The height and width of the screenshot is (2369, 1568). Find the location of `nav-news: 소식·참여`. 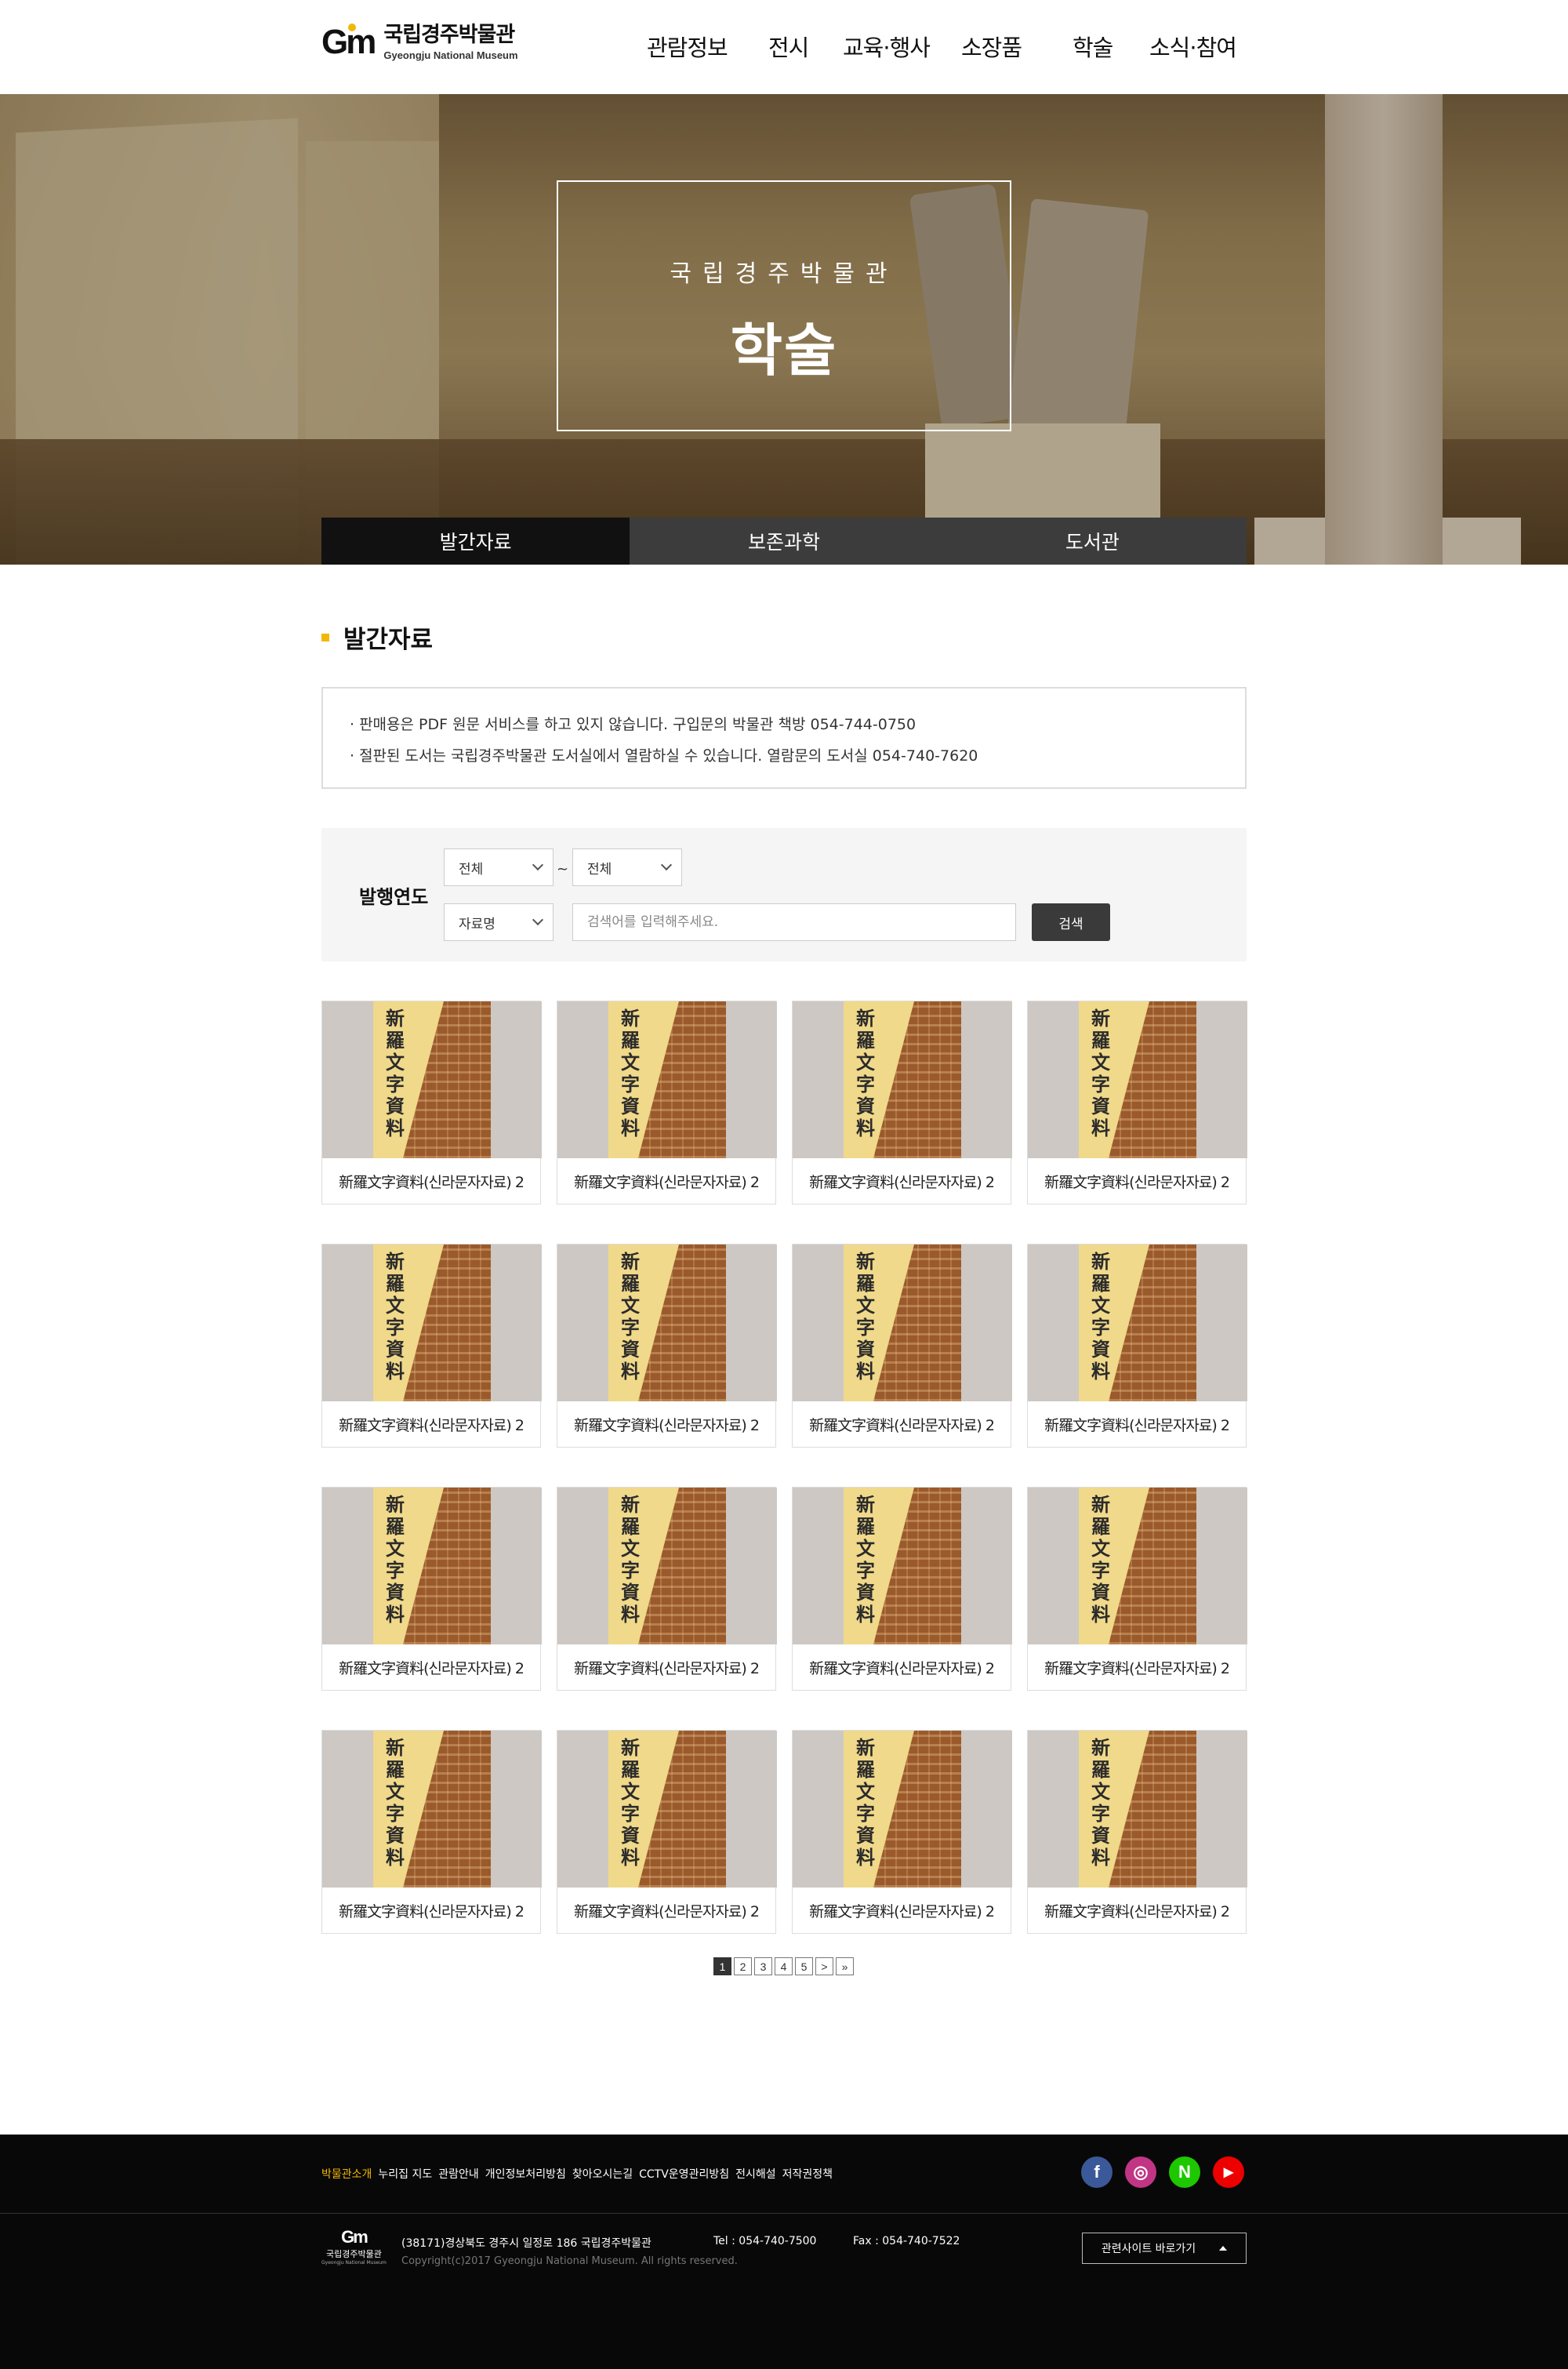

nav-news: 소식·참여 is located at coordinates (1193, 46).